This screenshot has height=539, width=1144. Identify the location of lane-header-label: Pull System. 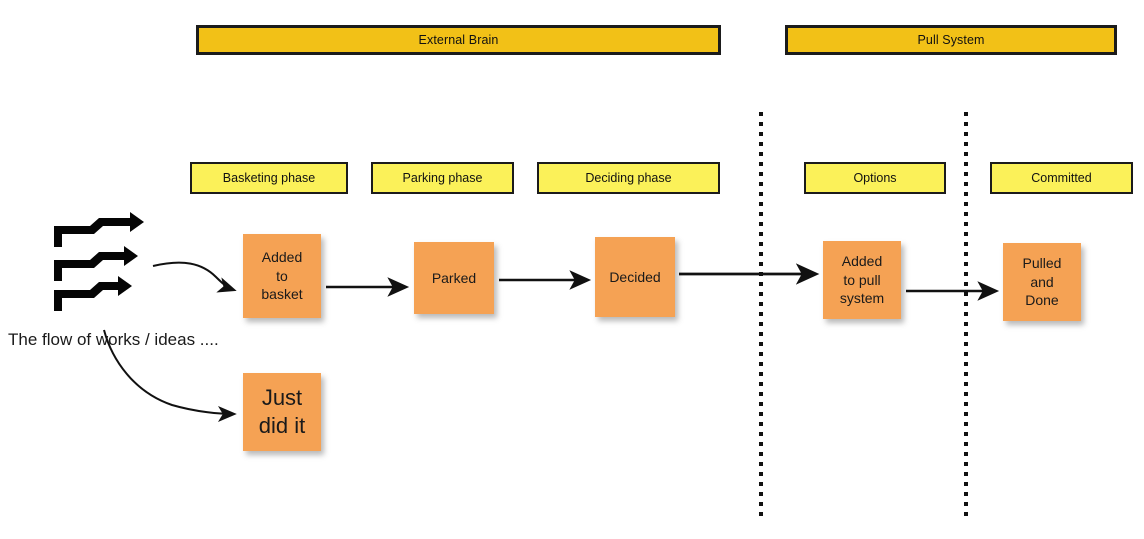
(951, 40).